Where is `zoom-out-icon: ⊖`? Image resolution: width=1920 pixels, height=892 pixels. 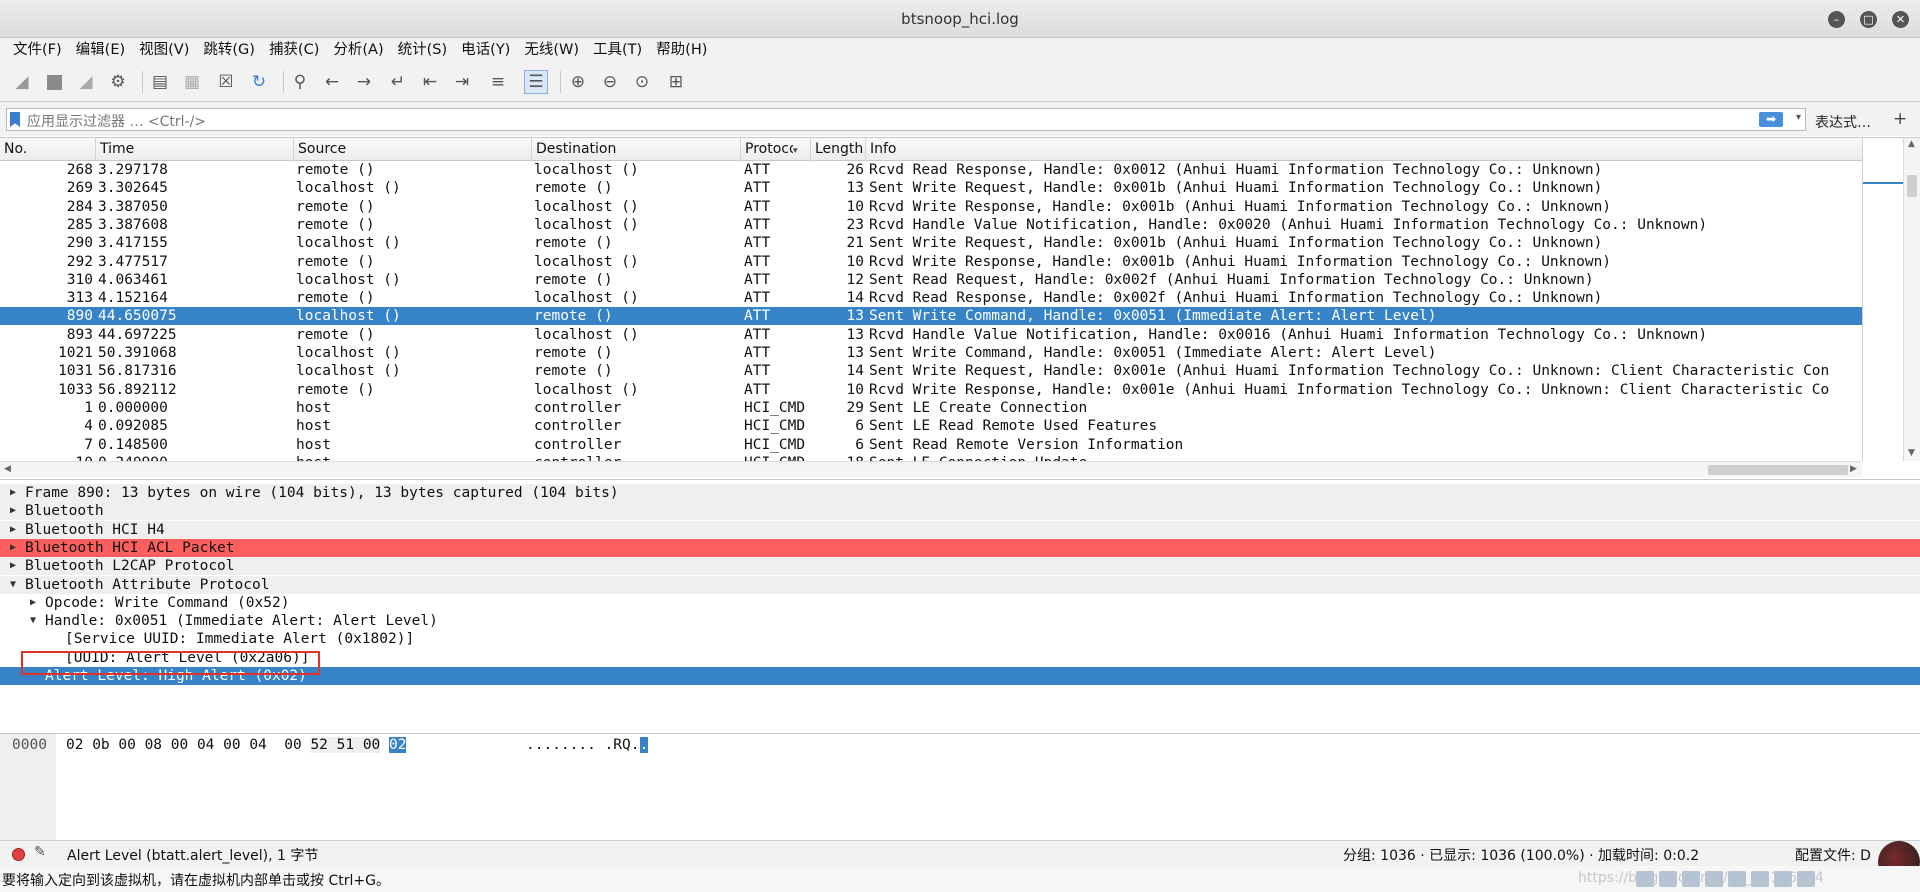
zoom-out-icon: ⊖ is located at coordinates (610, 82).